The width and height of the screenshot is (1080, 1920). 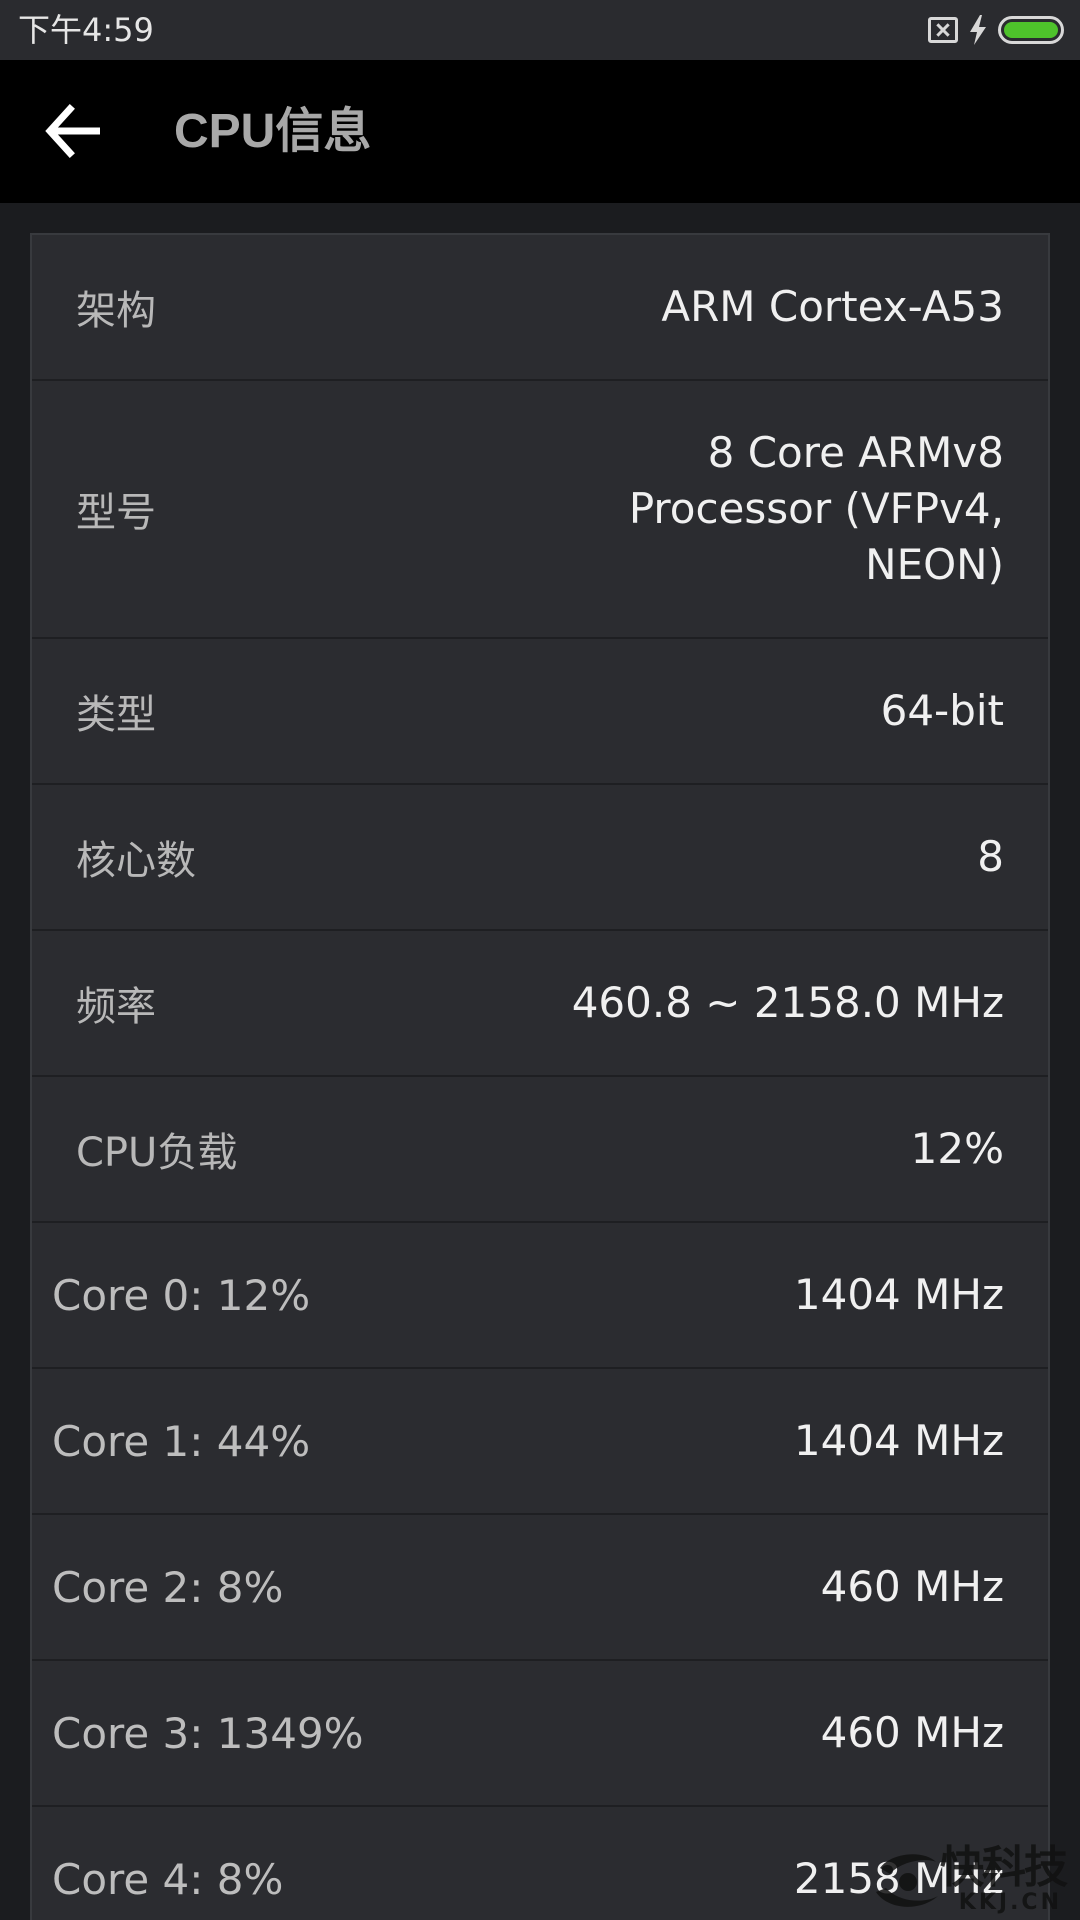 I want to click on row-value: 12%, so click(x=957, y=1148).